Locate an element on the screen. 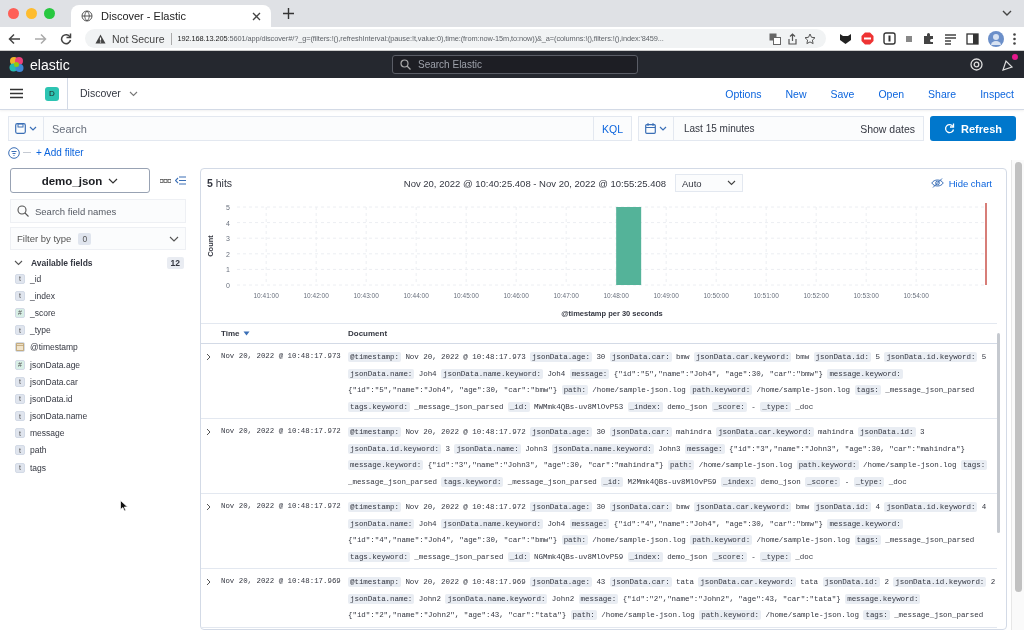 The height and width of the screenshot is (630, 1024). globe-icon is located at coordinates (87, 16).